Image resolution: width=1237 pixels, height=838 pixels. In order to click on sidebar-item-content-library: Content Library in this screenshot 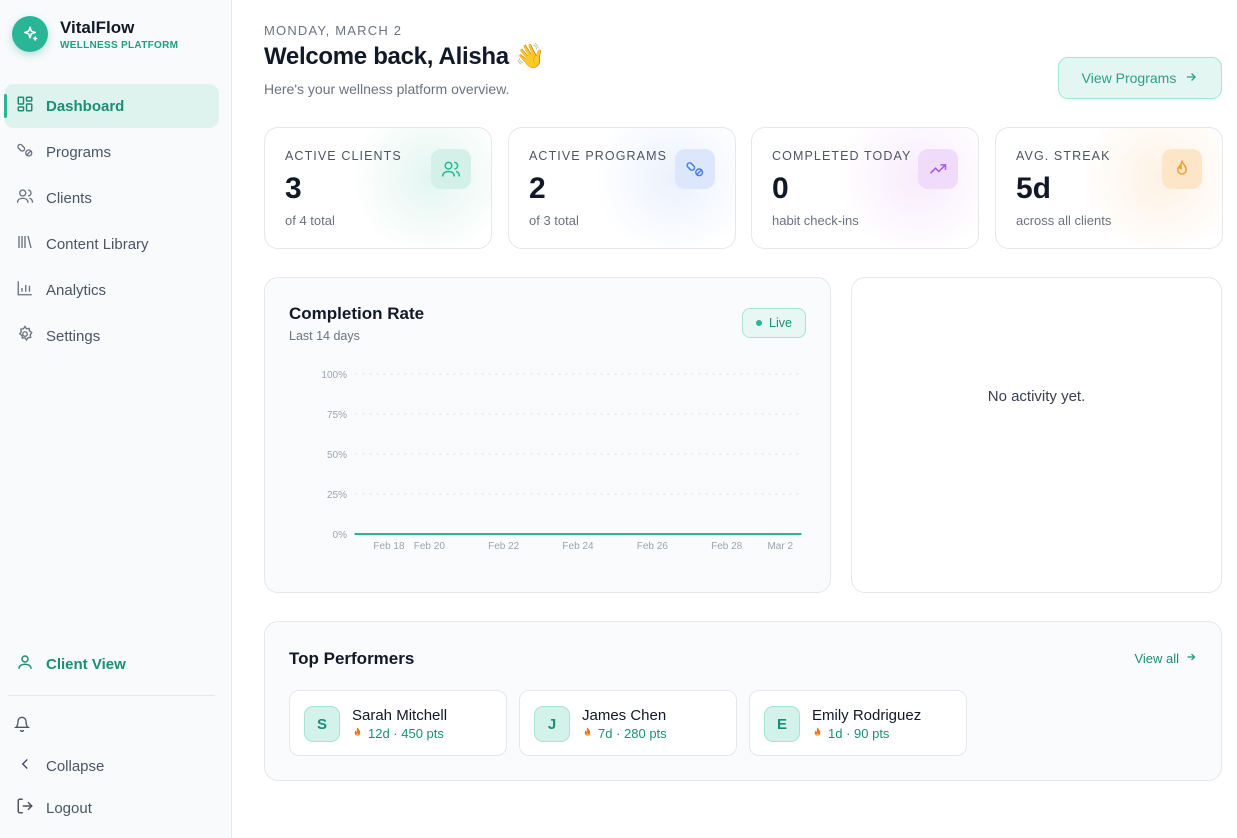, I will do `click(111, 244)`.